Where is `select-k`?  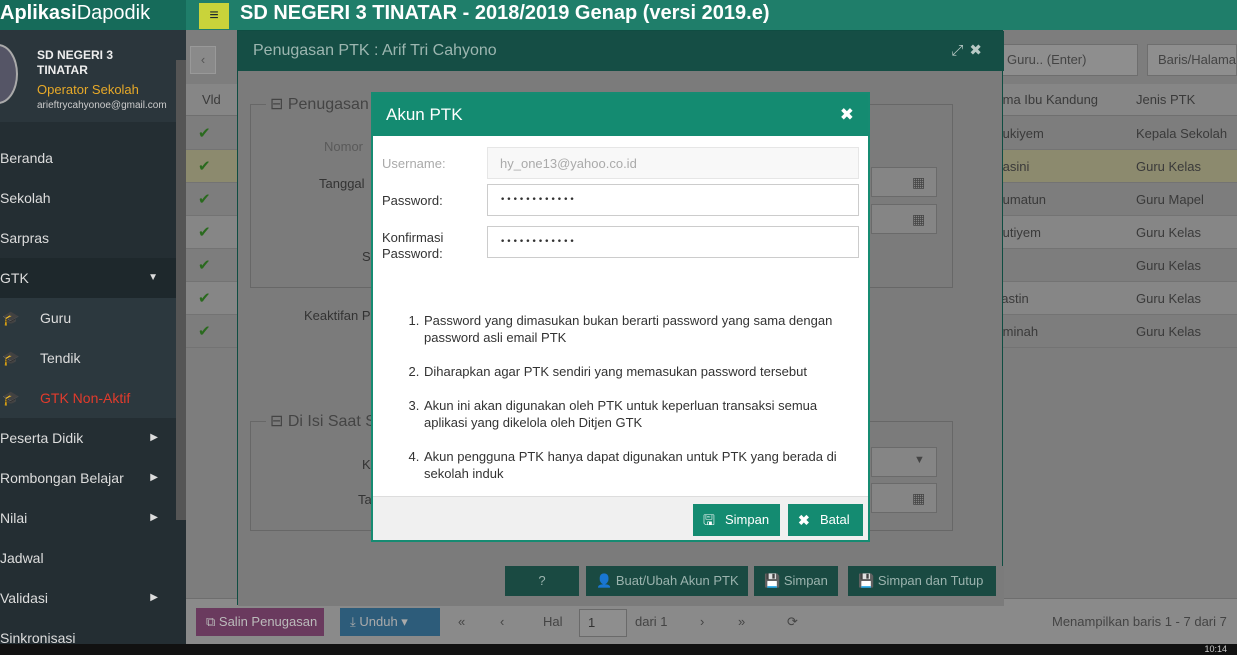 select-k is located at coordinates (904, 462).